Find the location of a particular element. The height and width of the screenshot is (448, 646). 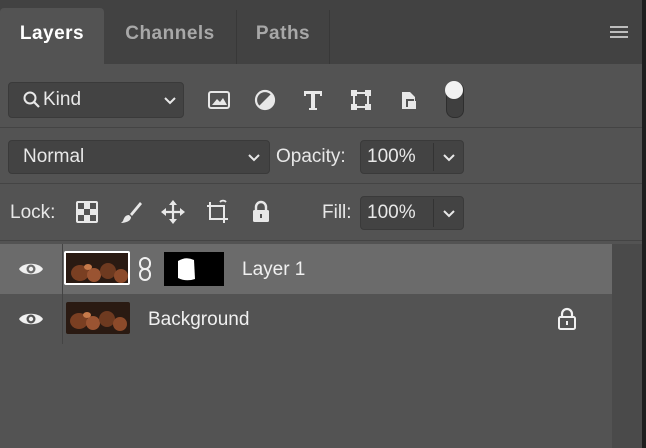

panel-tab-bar: Layers Channels Paths is located at coordinates (321, 32).